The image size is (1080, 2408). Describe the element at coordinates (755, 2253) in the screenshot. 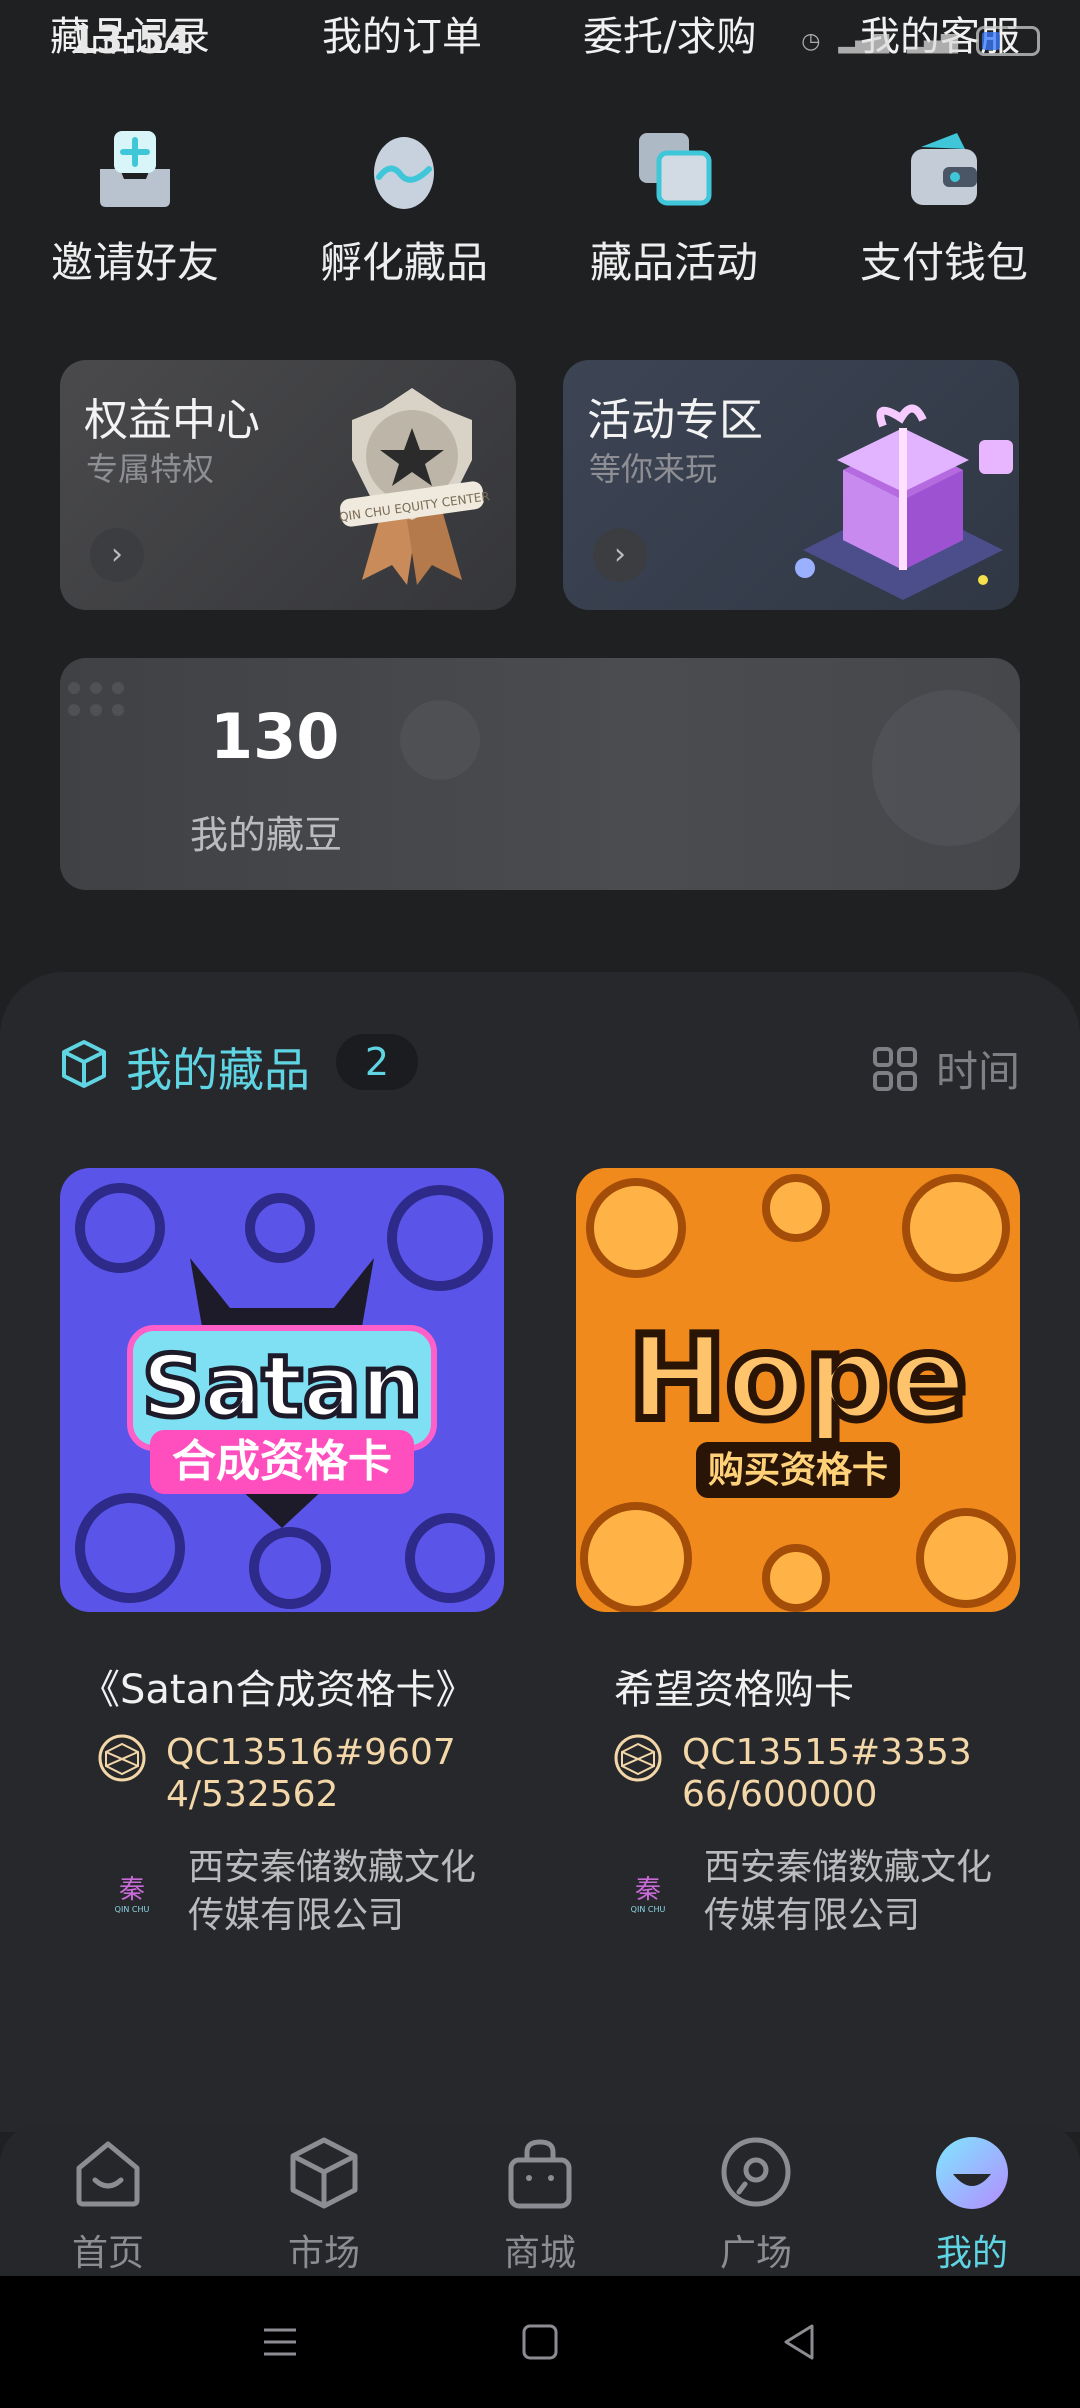

I see `tab-square-label: 广场` at that location.